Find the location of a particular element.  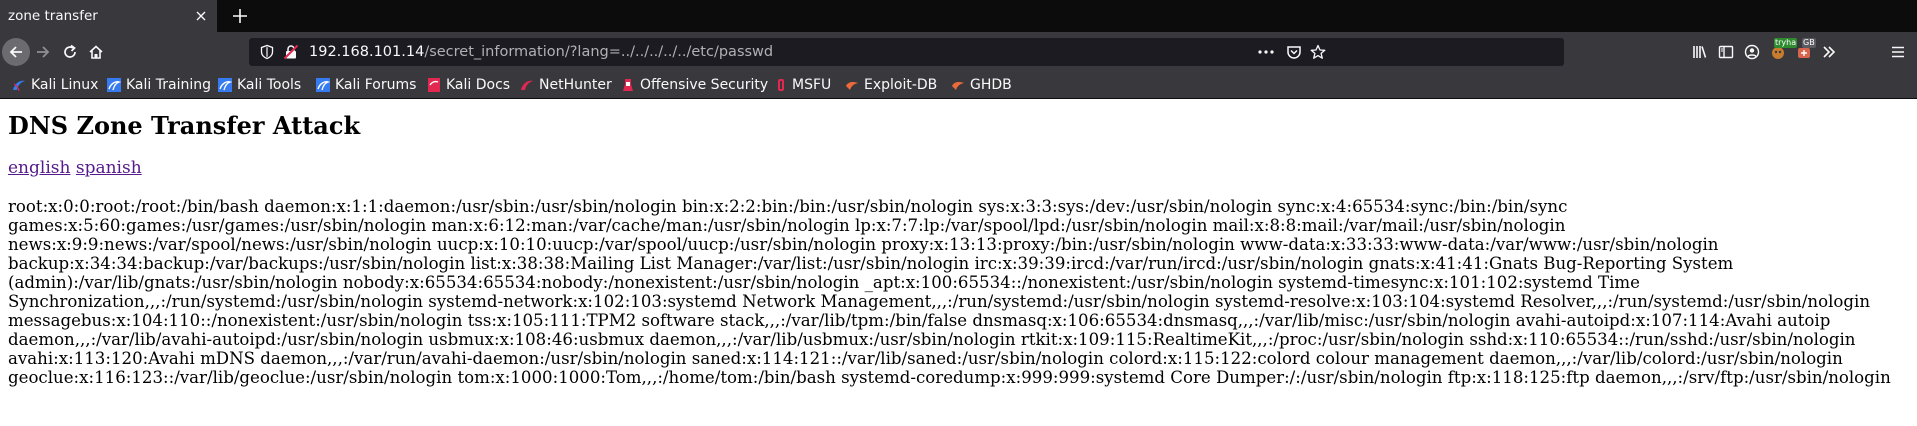

extension-icon: GB is located at coordinates (1804, 52).